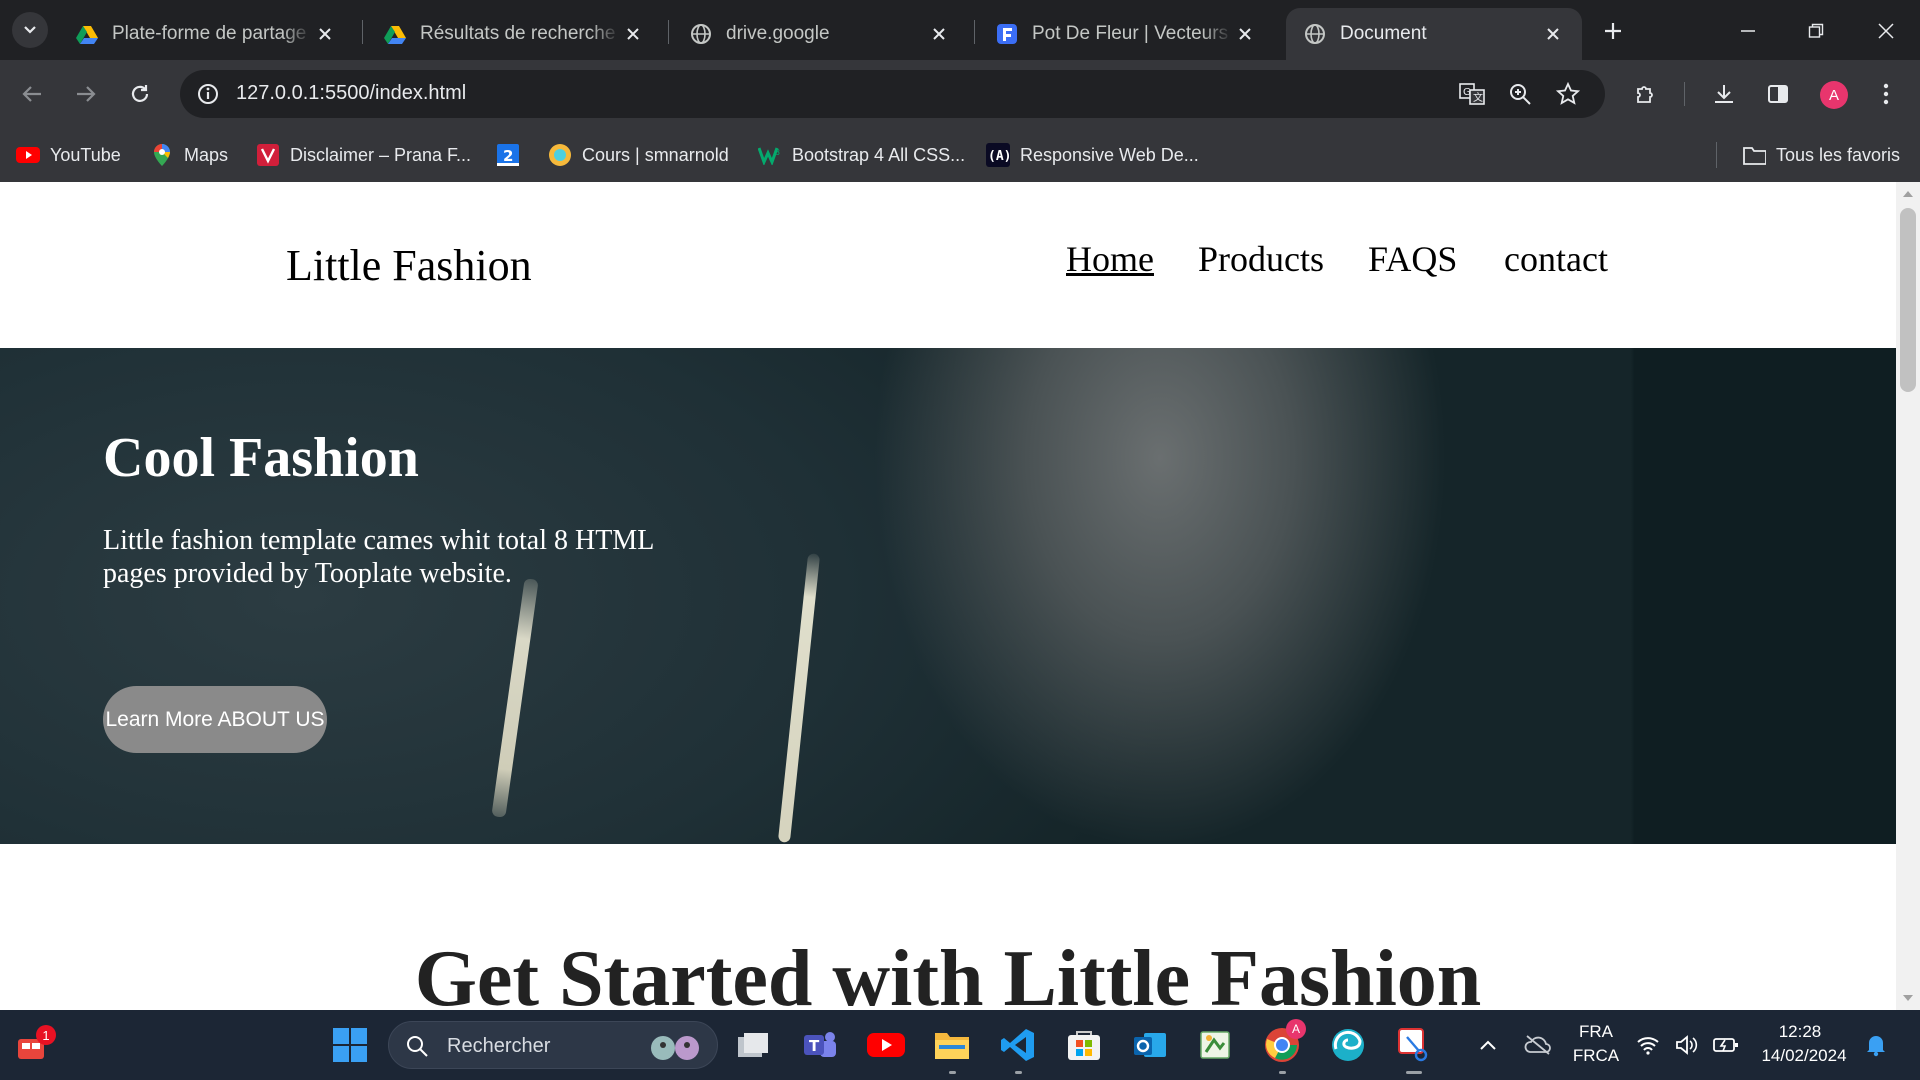  Describe the element at coordinates (892, 94) in the screenshot. I see `address-bar: 127.0.0.1:5500/index.html G文` at that location.